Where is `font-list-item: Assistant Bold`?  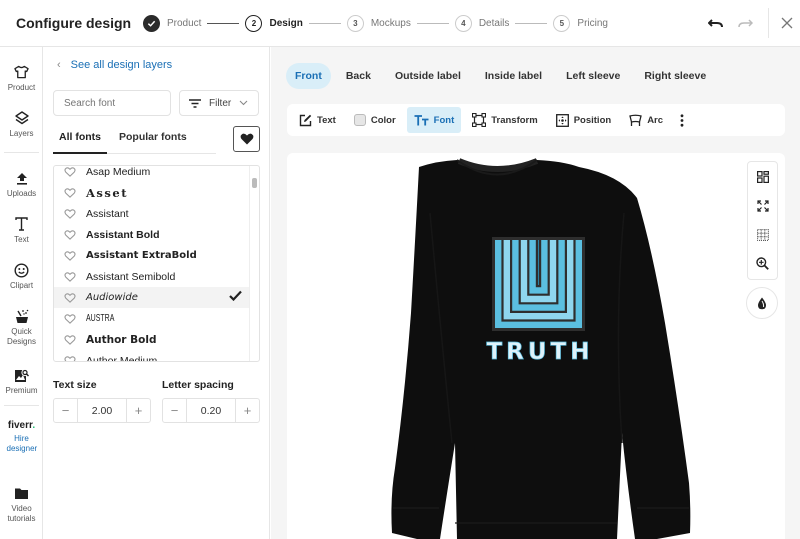
font-list-item: Assistant Bold is located at coordinates (152, 234).